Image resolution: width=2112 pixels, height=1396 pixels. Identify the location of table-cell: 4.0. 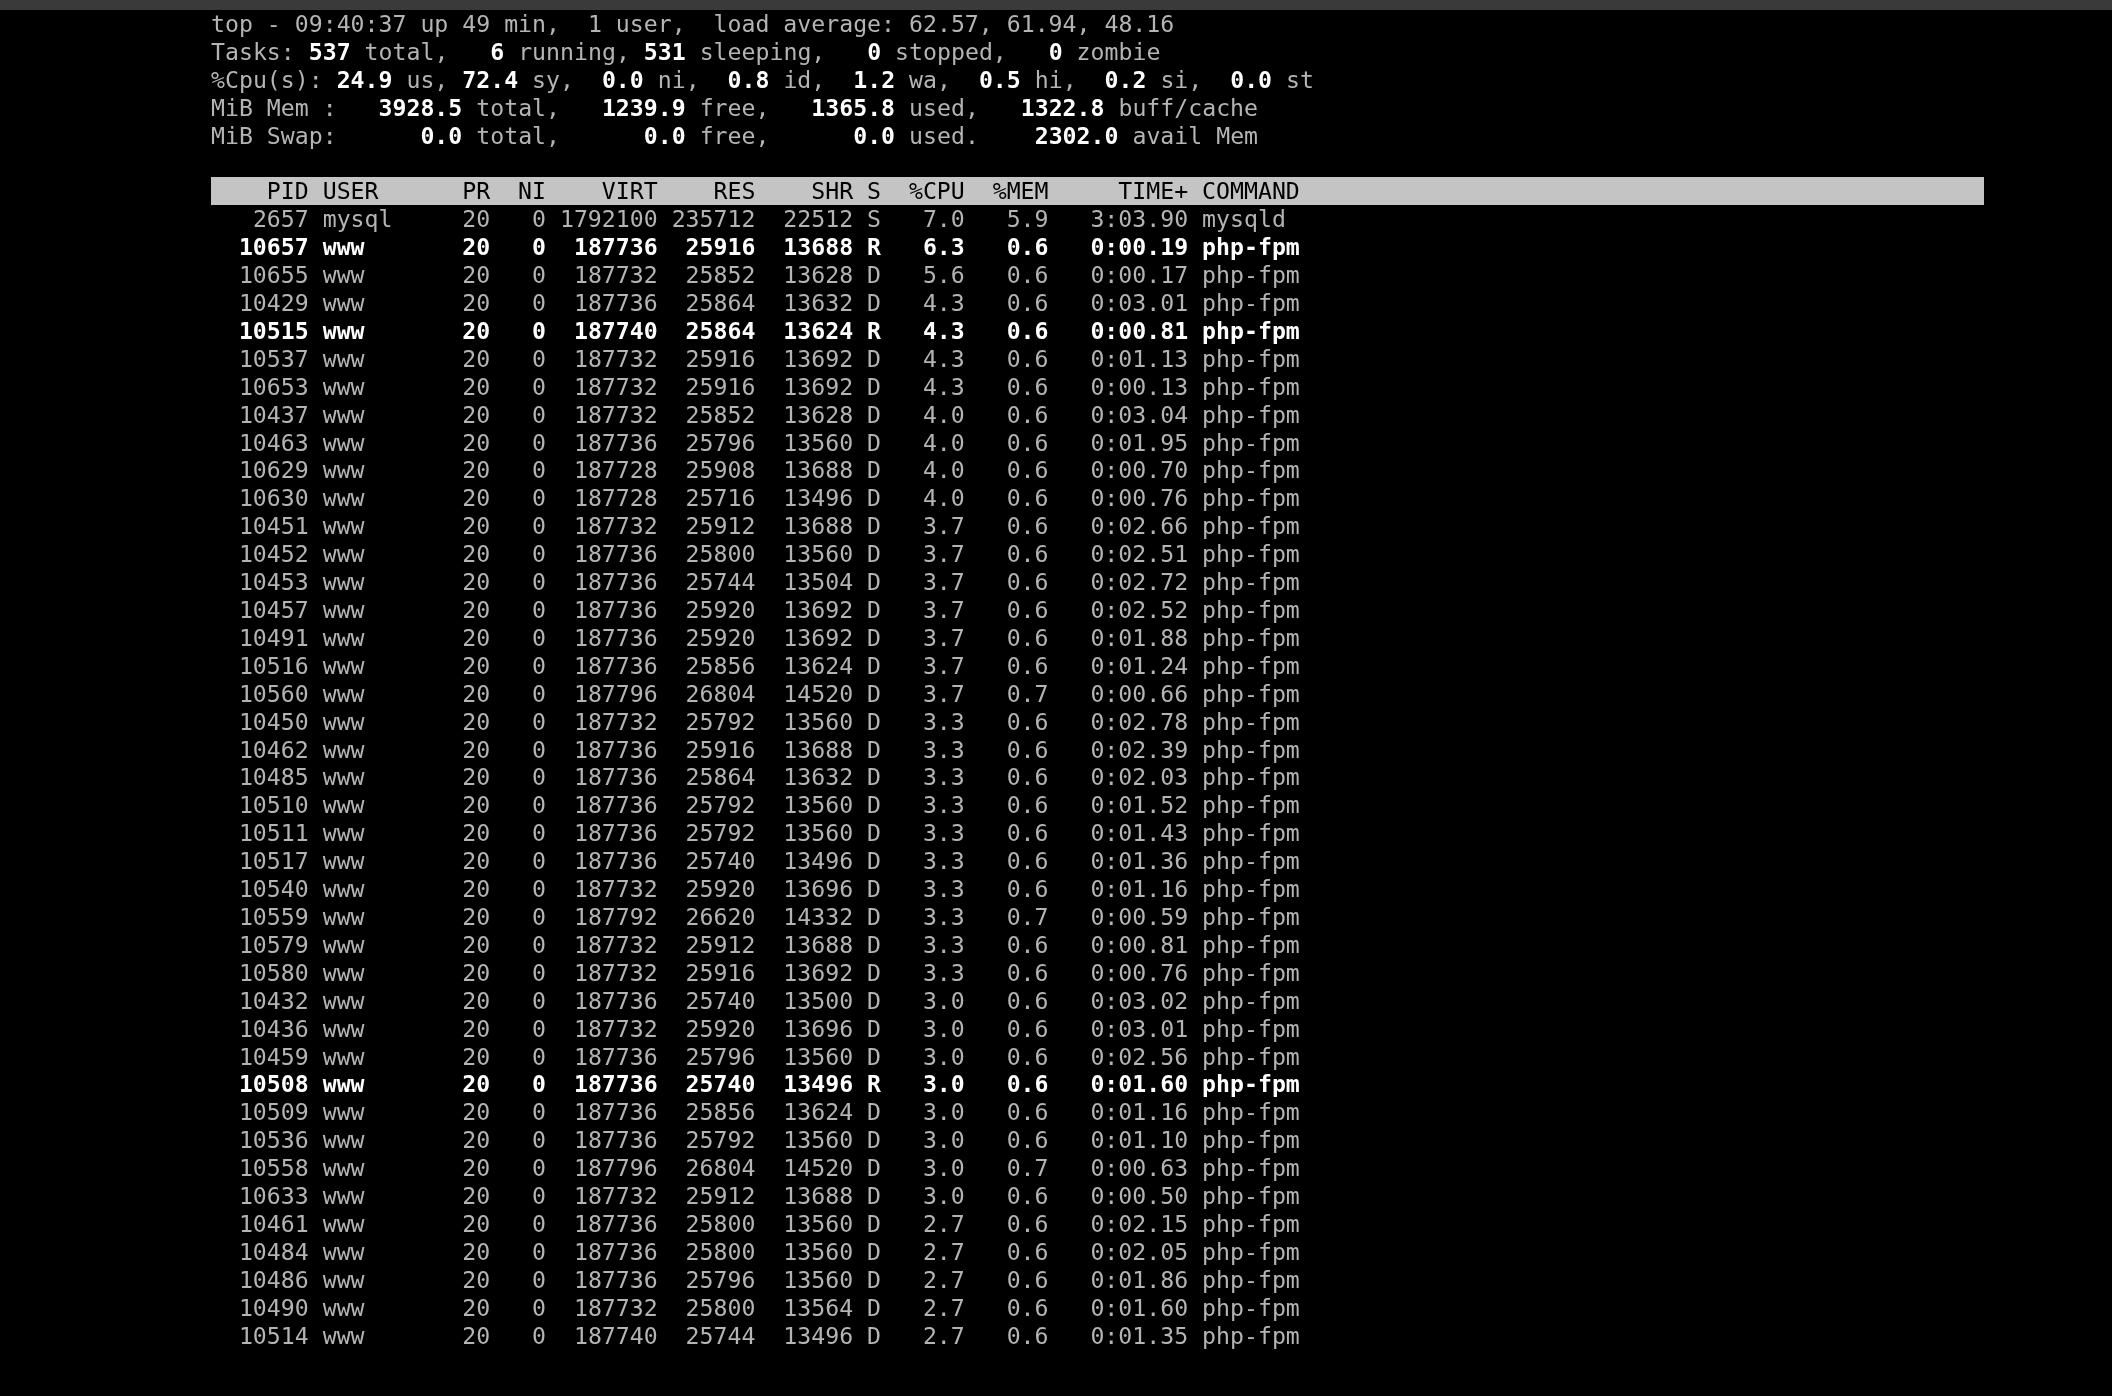
(943, 414).